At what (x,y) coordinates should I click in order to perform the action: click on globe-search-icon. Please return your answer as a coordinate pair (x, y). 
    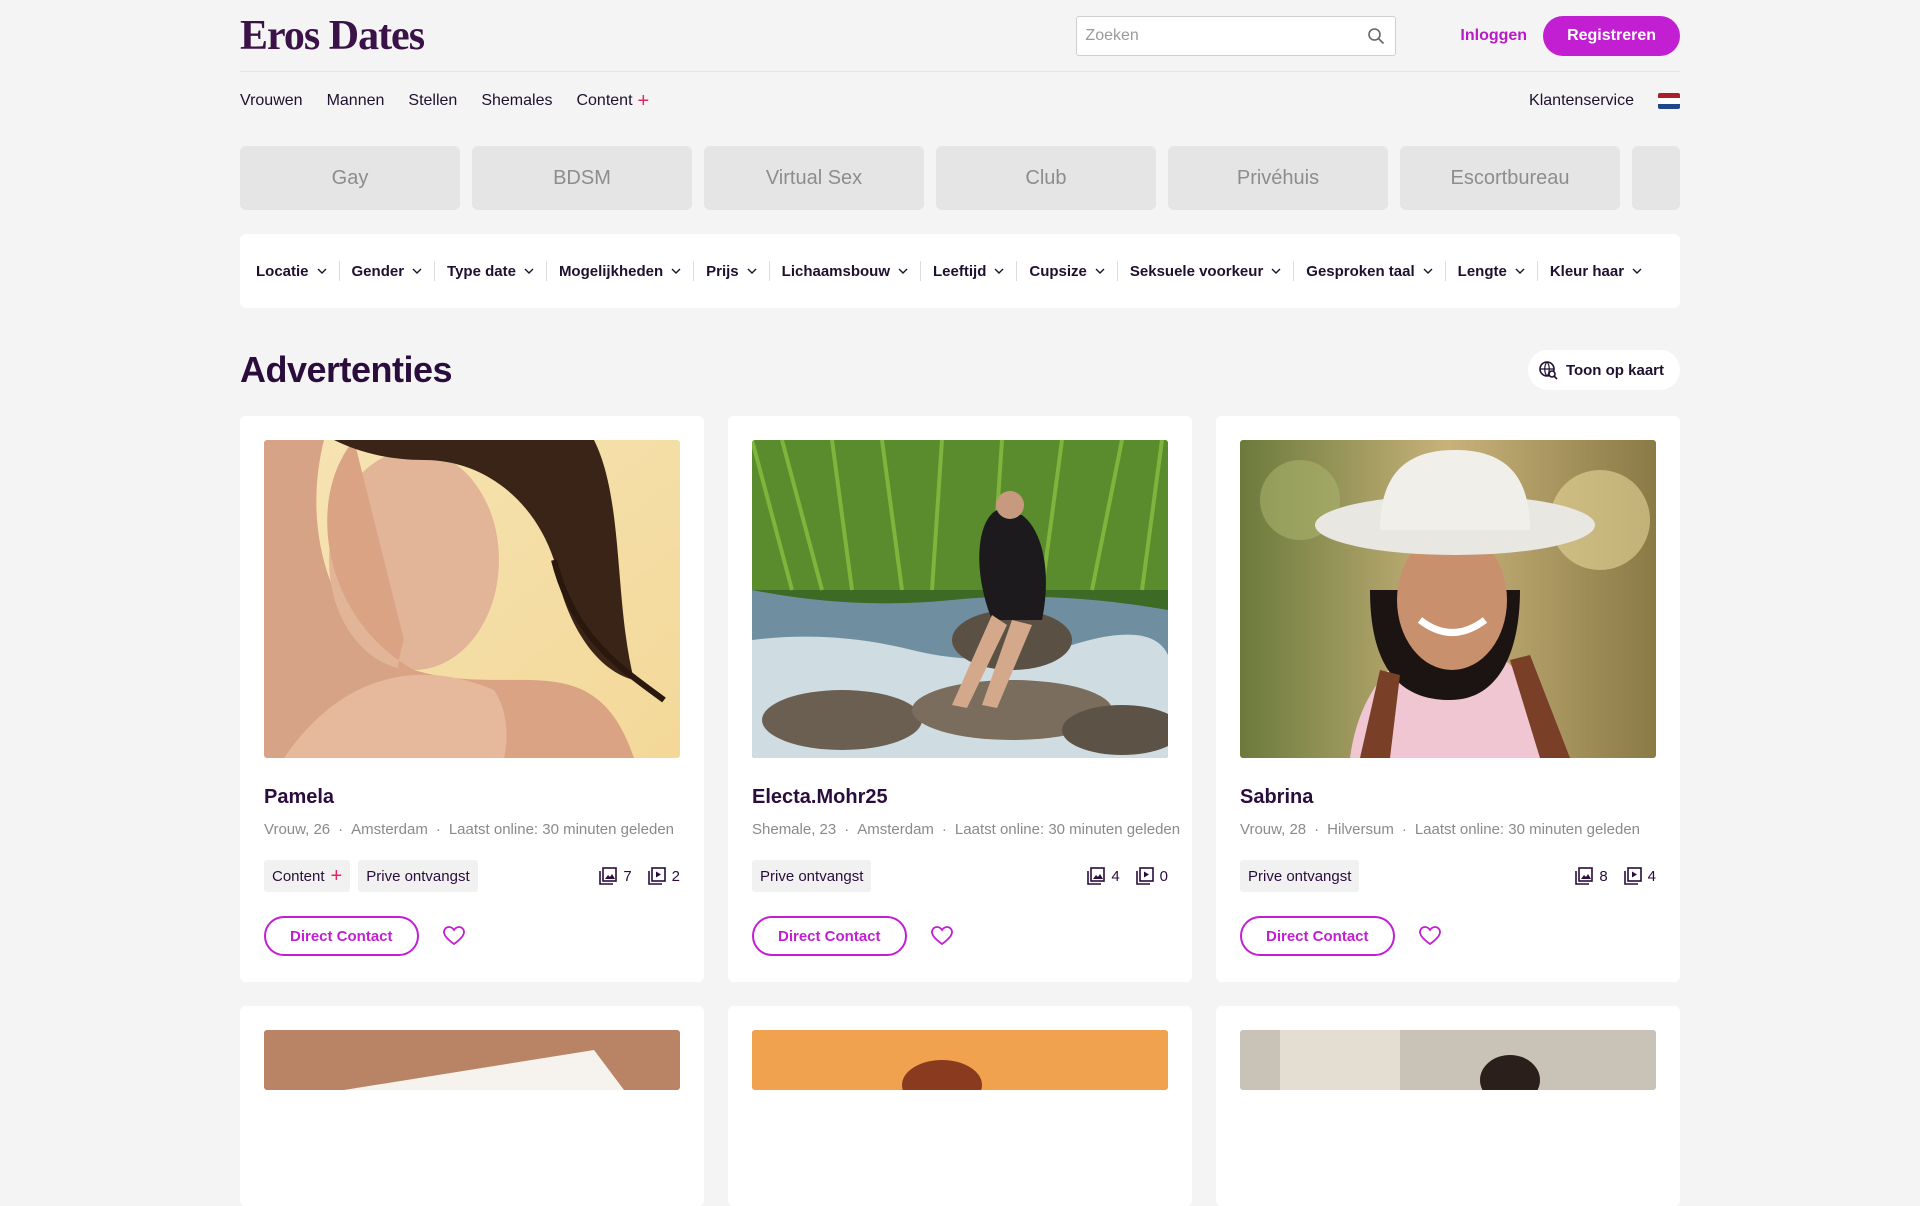
    Looking at the image, I should click on (1548, 370).